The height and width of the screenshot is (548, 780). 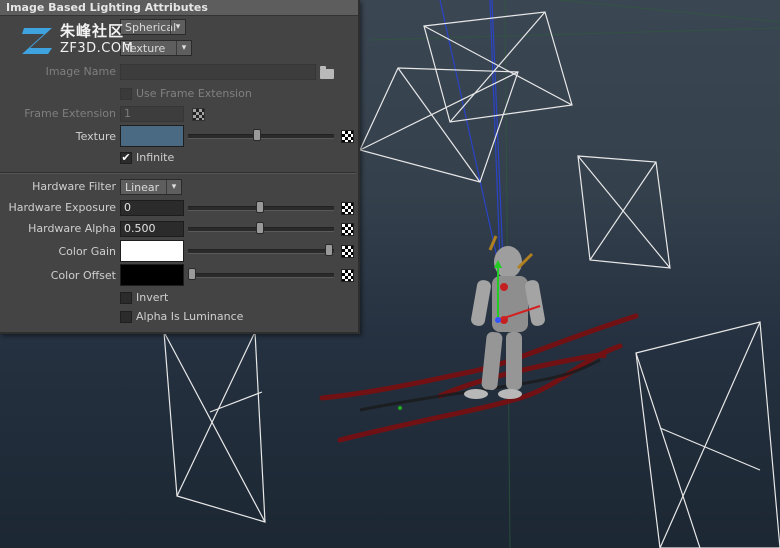 What do you see at coordinates (152, 114) in the screenshot?
I see `frame-extension-field: 1` at bounding box center [152, 114].